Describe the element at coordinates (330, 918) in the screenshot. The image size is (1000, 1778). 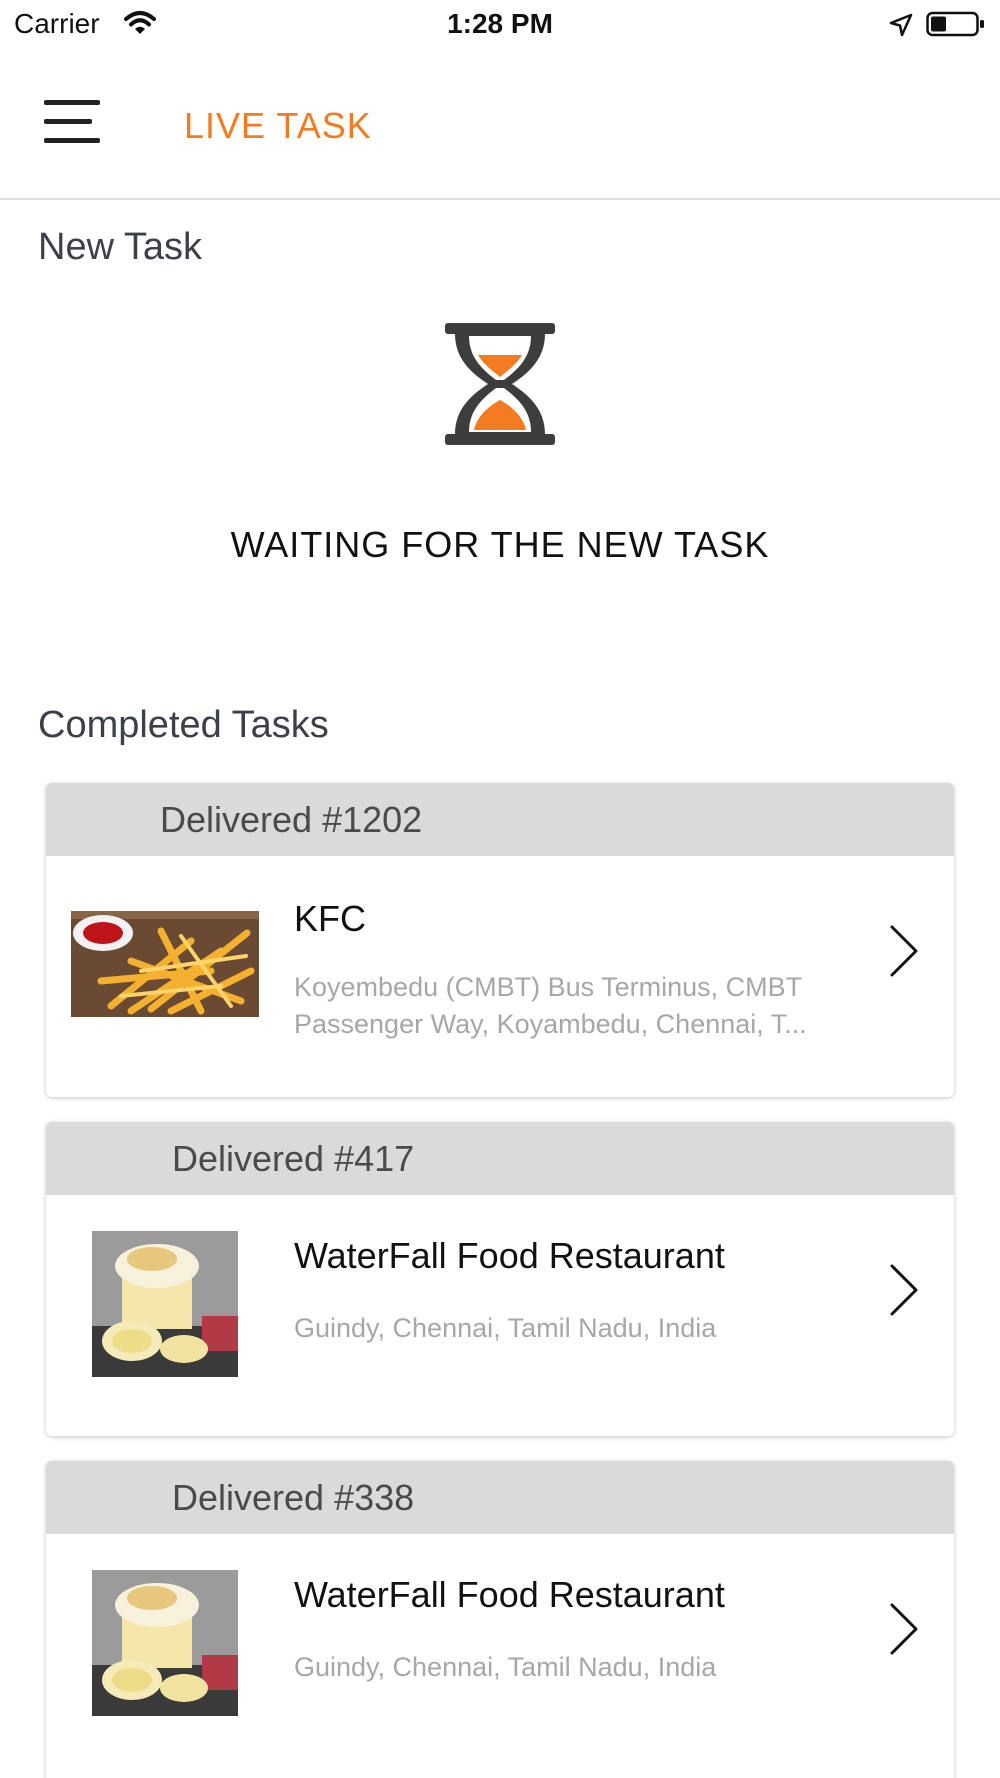
I see `restaurant-name: KFC` at that location.